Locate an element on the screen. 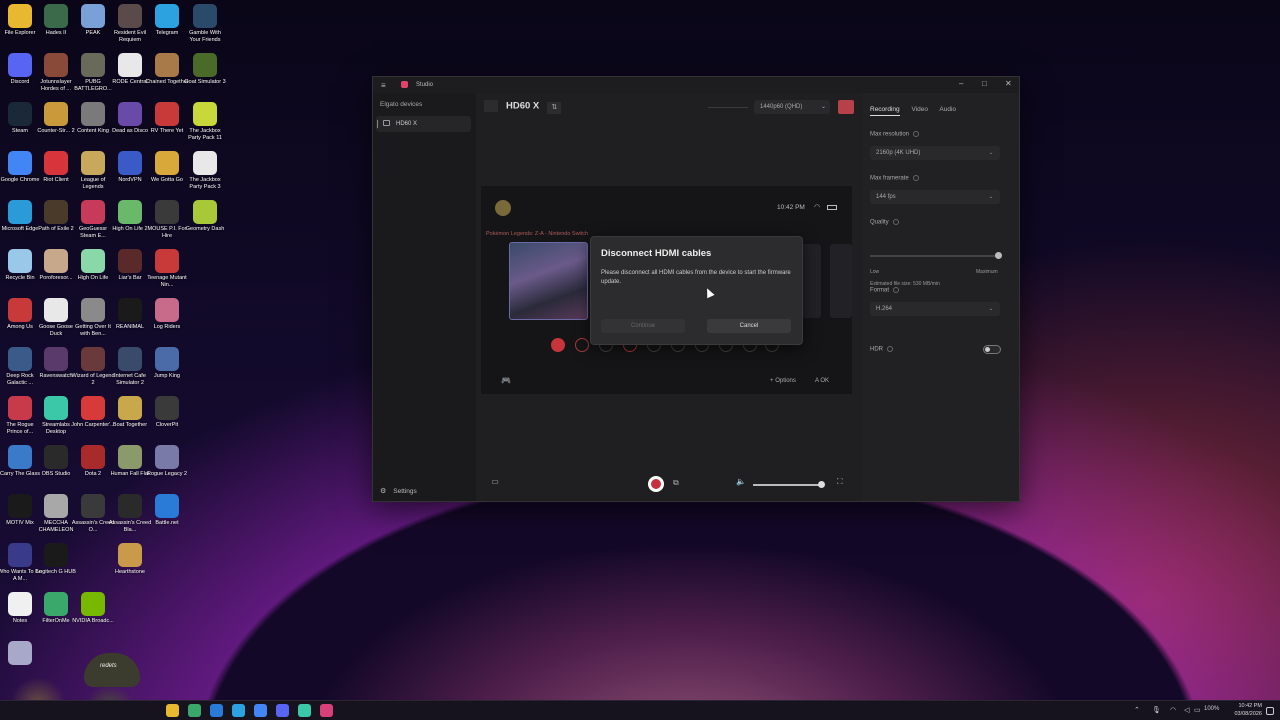 The width and height of the screenshot is (1280, 720). desktop-icon: MOUSE P.I. For Hire is located at coordinates (167, 222).